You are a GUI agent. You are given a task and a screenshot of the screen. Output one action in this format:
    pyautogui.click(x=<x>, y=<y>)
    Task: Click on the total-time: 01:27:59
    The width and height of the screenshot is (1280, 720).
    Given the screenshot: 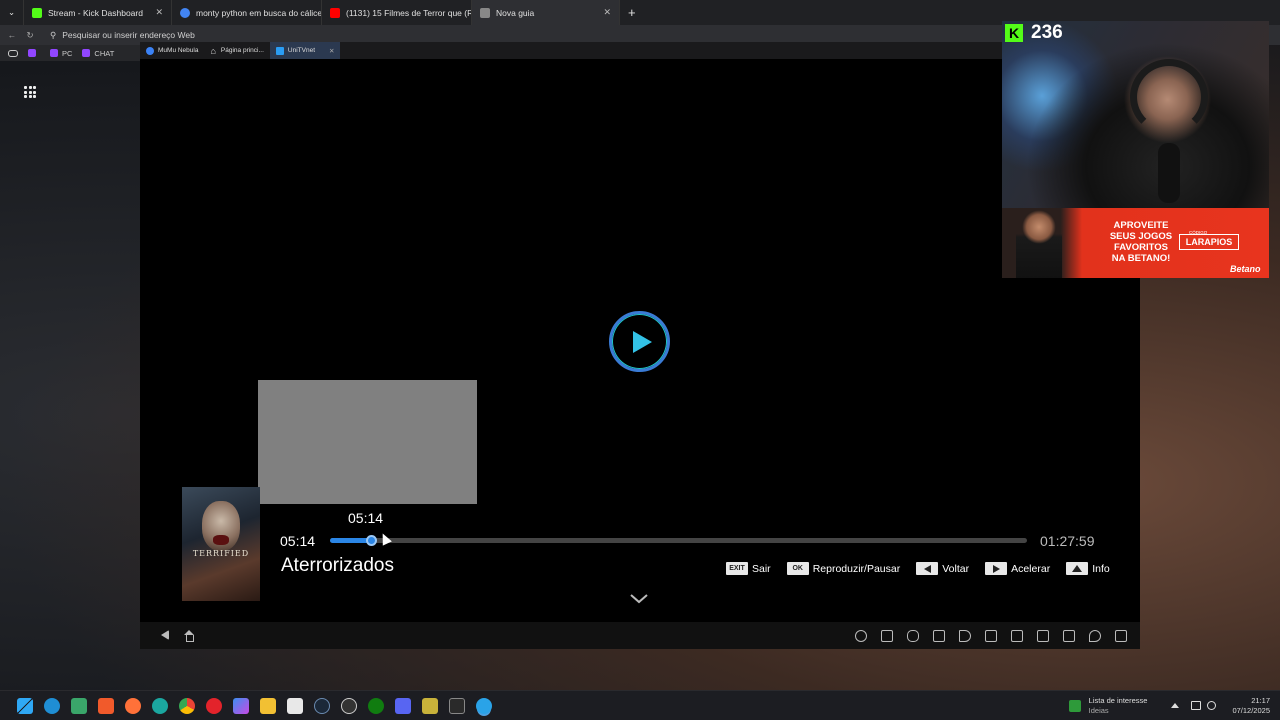 What is the action you would take?
    pyautogui.click(x=1067, y=541)
    